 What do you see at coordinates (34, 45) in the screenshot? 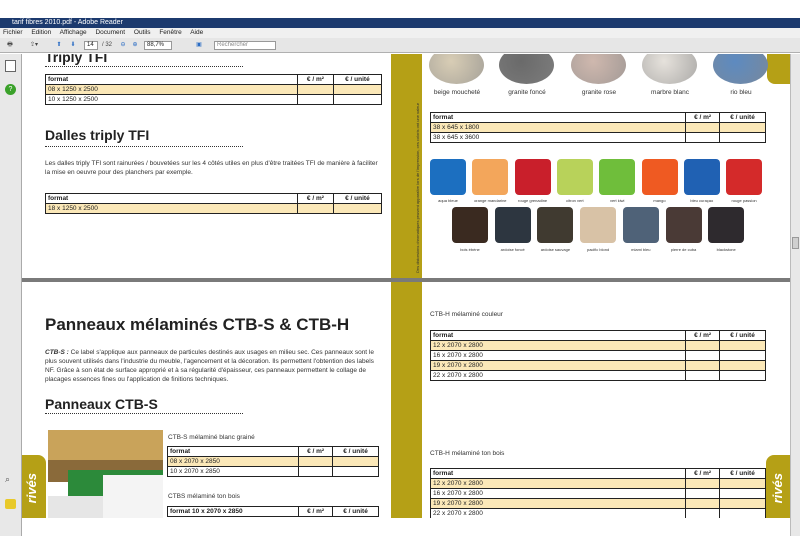
I see `share-icon: ⇪▾` at bounding box center [34, 45].